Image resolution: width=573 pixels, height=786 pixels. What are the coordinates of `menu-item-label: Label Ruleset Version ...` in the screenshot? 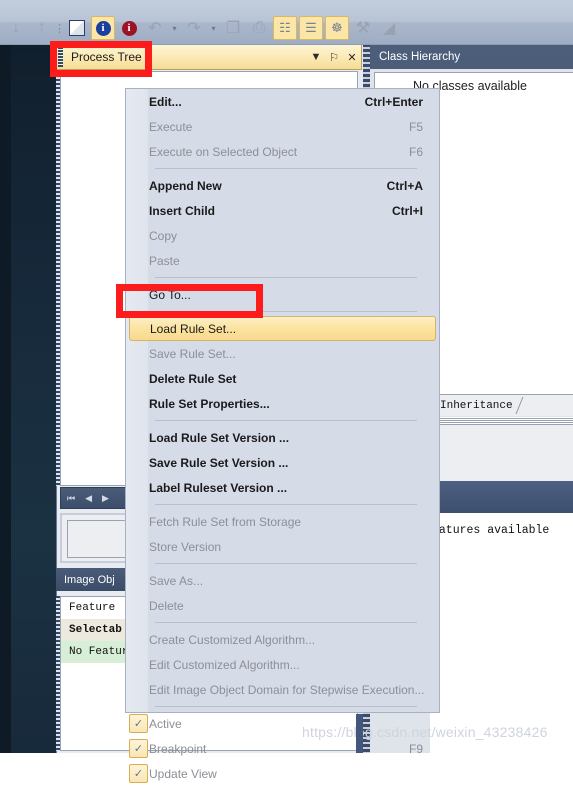 It's located at (218, 487).